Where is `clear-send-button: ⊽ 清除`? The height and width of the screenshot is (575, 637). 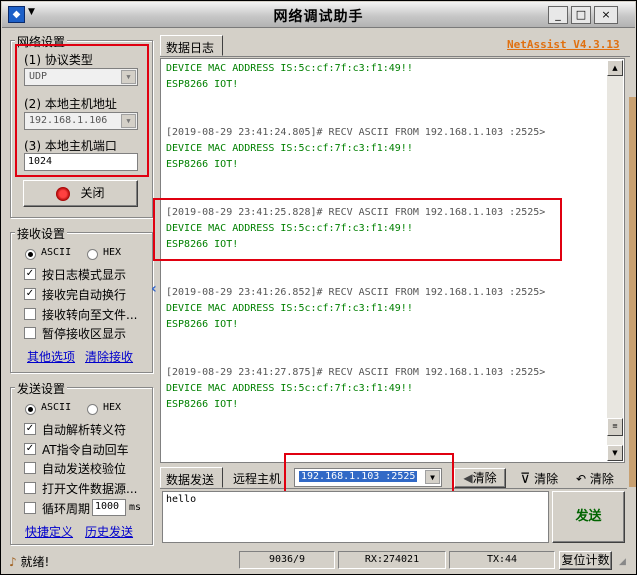
clear-send-button: ⊽ 清除 is located at coordinates (539, 478).